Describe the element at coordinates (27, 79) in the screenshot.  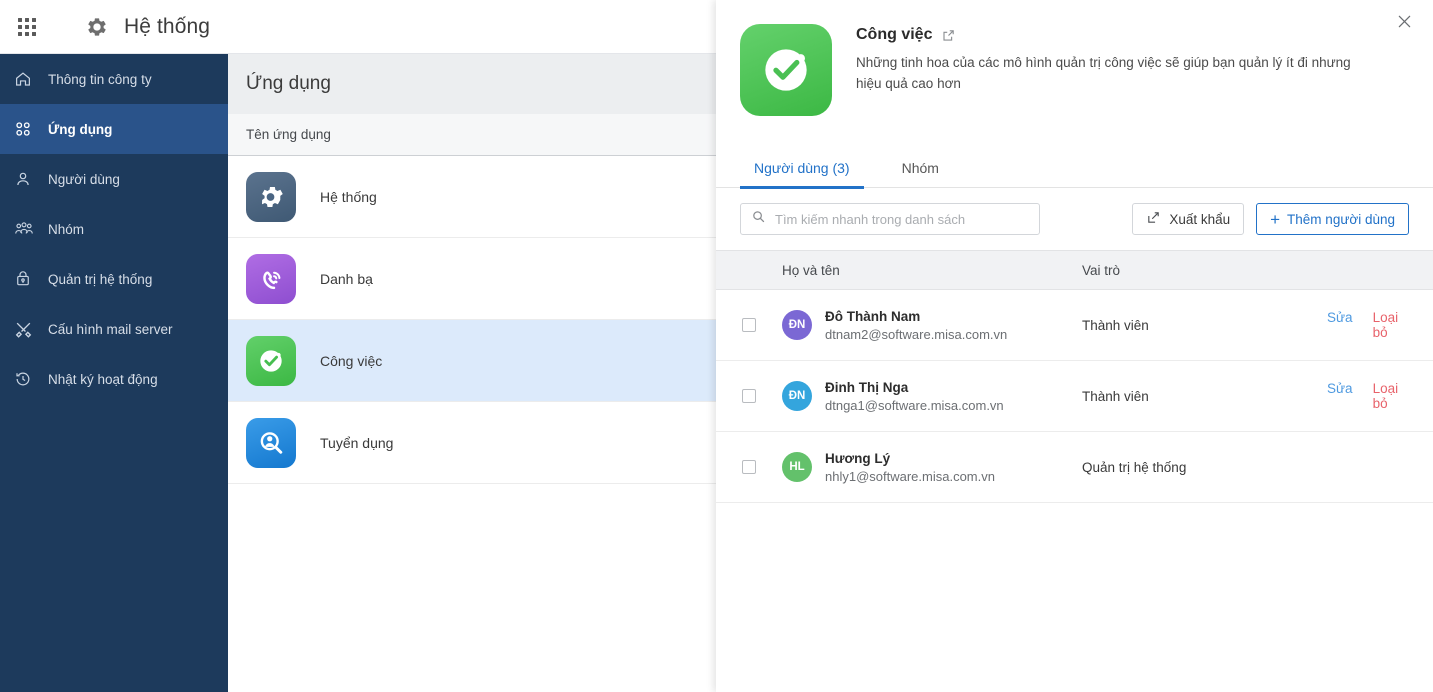
I see `home-icon` at that location.